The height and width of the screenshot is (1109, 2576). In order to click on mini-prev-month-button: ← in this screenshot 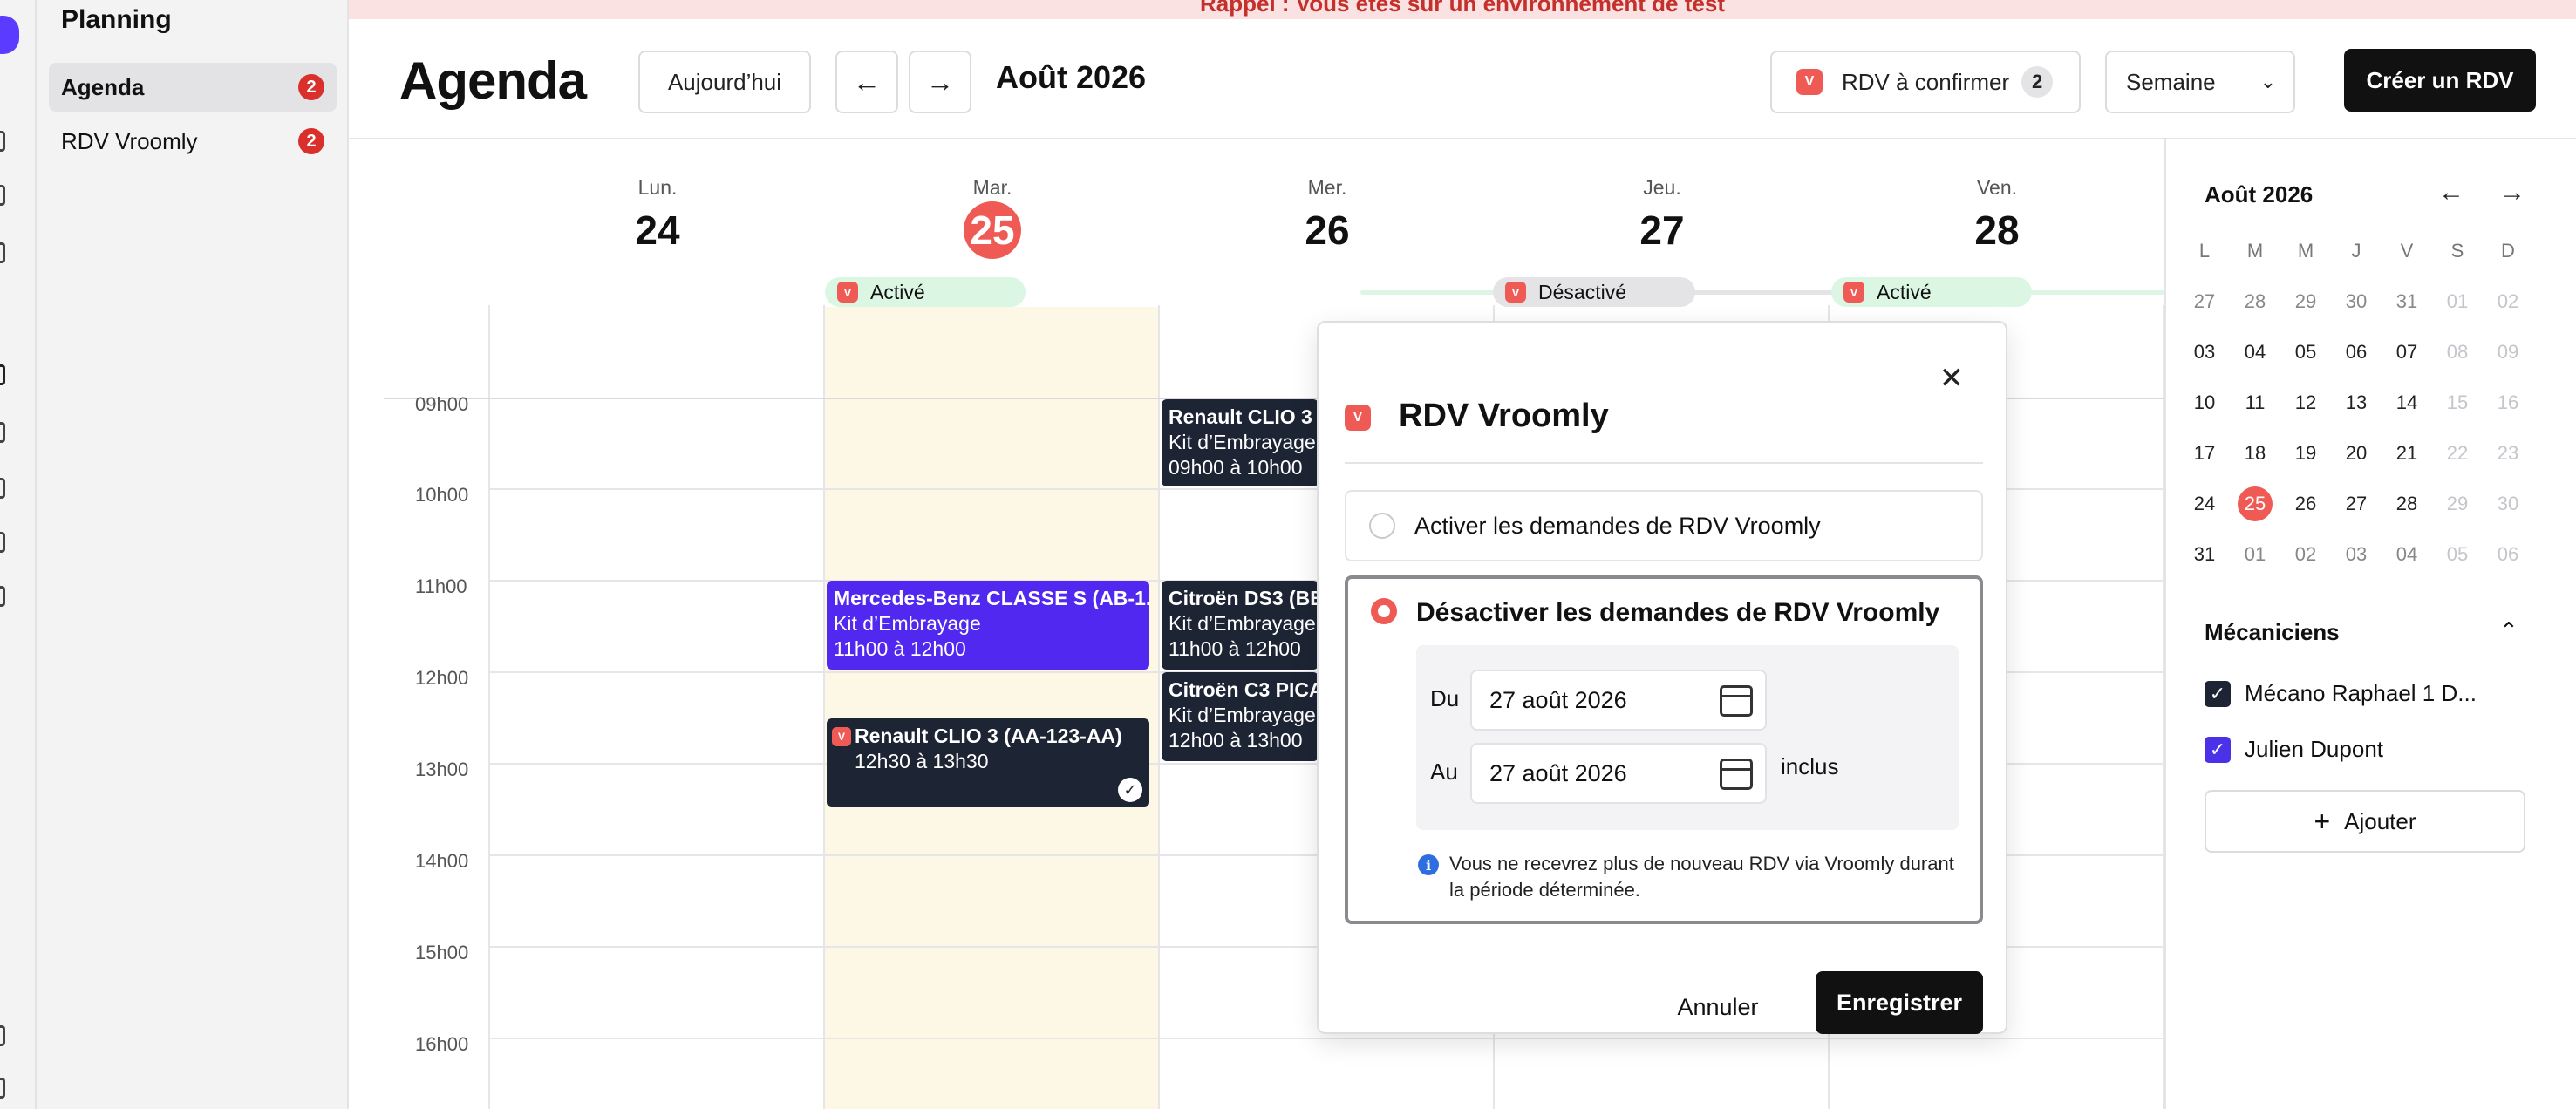, I will do `click(2451, 193)`.